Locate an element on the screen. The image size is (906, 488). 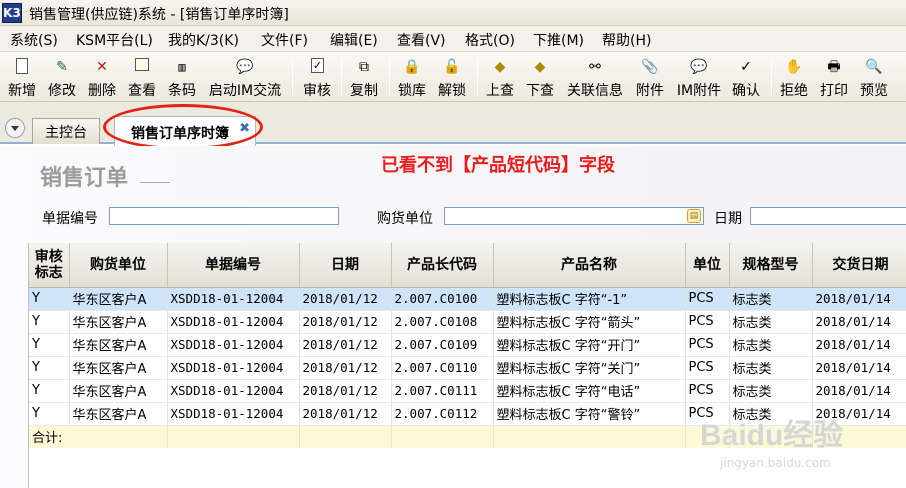
menu-file: 文件(F) is located at coordinates (284, 40).